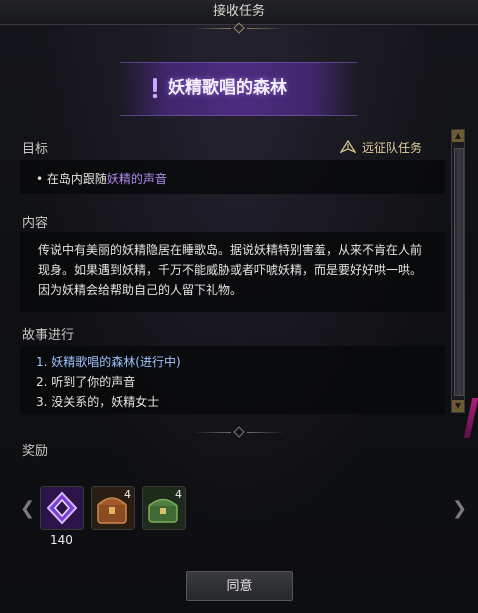 This screenshot has width=478, height=613. What do you see at coordinates (470, 418) in the screenshot?
I see `side-decoration` at bounding box center [470, 418].